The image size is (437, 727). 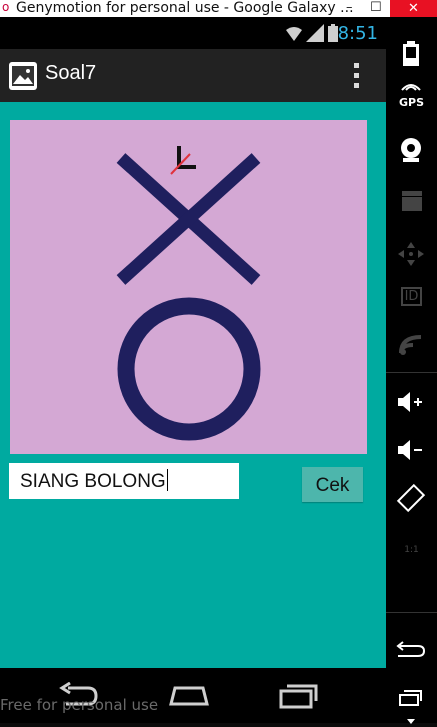 I want to click on status-clock: 8:51, so click(x=357, y=33).